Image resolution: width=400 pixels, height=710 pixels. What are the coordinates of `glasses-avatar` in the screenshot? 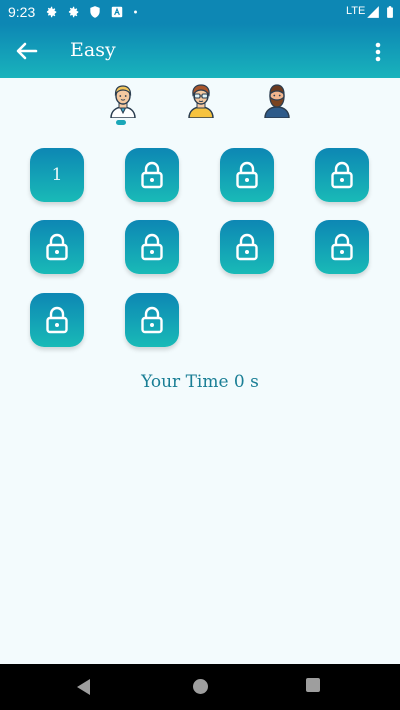 It's located at (201, 101).